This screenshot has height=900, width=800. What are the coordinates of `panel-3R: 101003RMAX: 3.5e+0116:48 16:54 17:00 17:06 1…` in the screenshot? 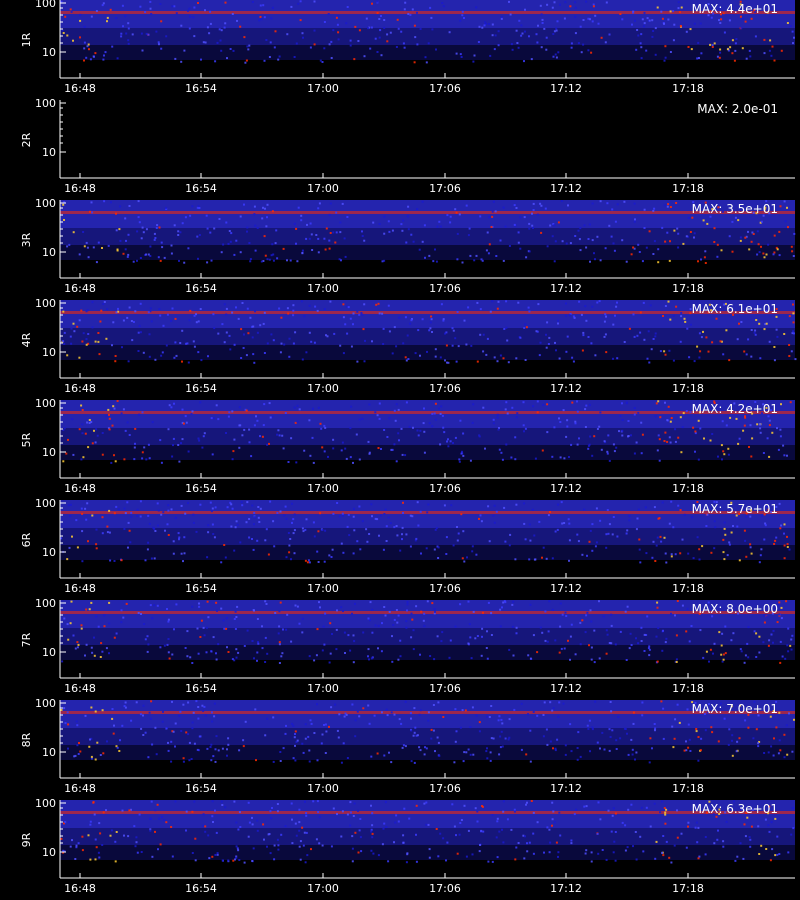 It's located at (408, 246).